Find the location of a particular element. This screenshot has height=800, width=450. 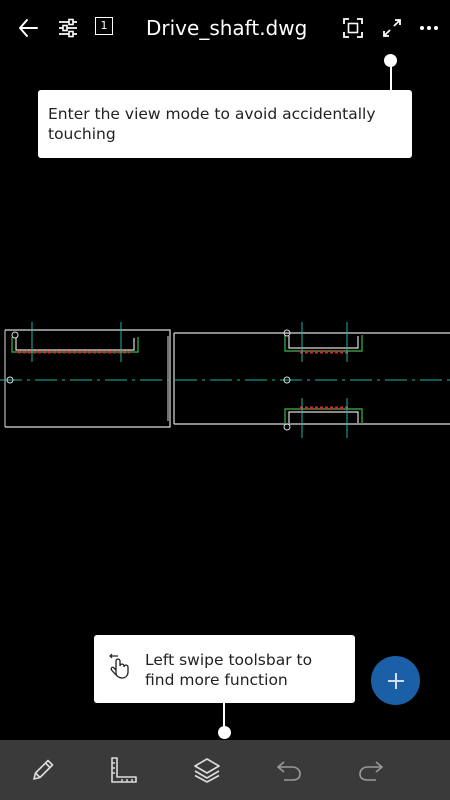

more-button is located at coordinates (429, 28).